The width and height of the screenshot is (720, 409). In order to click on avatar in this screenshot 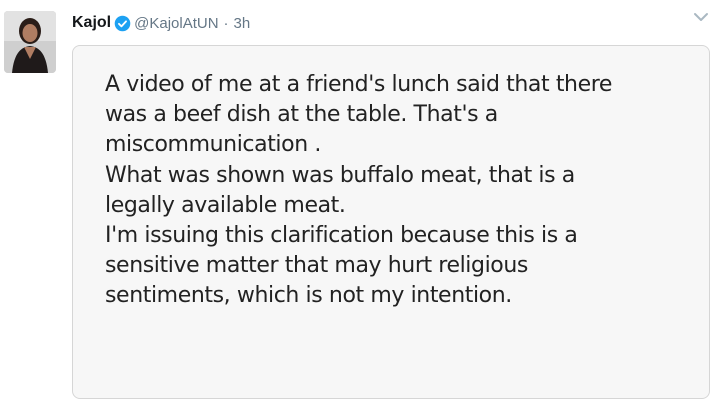, I will do `click(30, 42)`.